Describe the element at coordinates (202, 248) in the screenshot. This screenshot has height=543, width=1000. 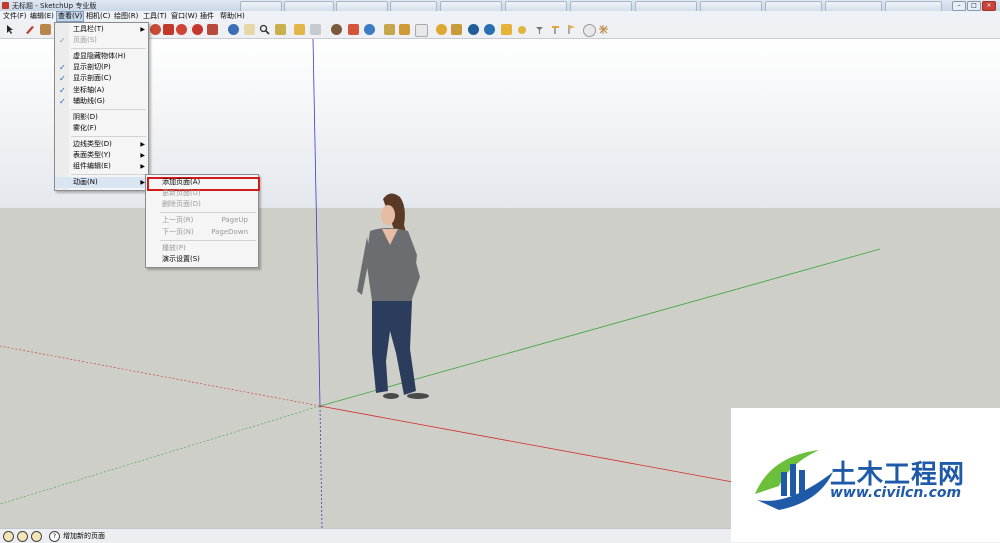
I see `menu-item-play: 播放(P)` at that location.